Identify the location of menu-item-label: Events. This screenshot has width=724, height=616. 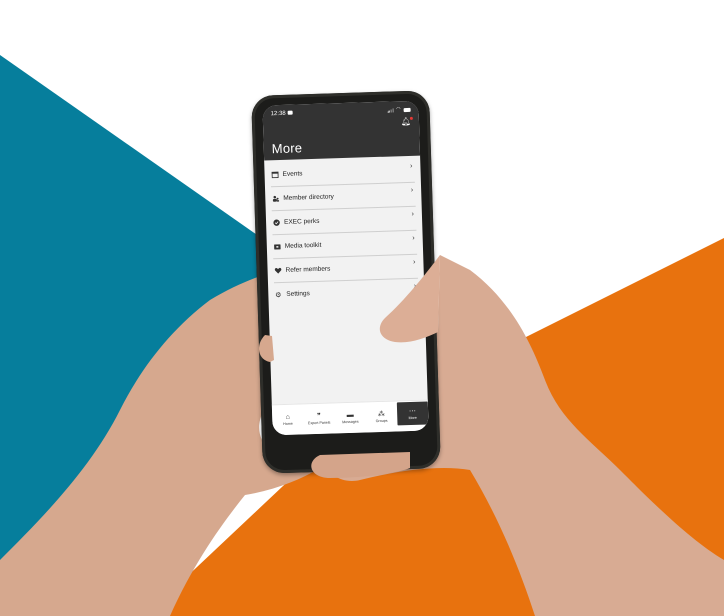
(292, 174).